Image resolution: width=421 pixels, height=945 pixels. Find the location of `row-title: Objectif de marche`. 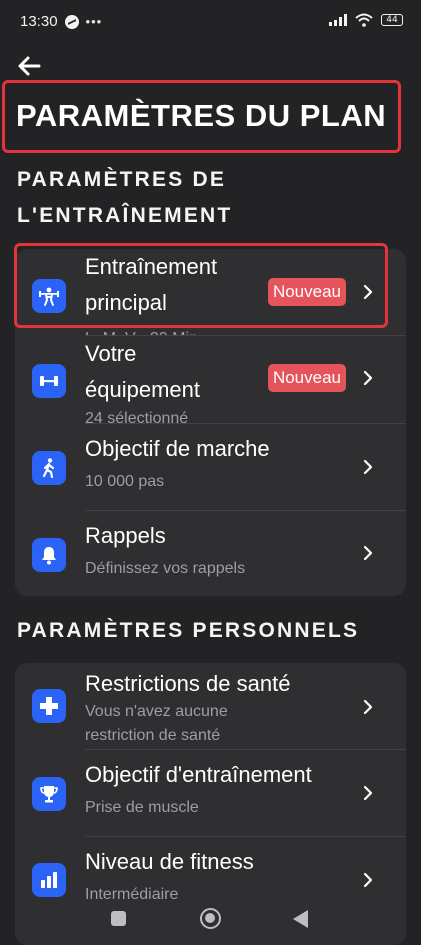

row-title: Objectif de marche is located at coordinates (177, 448).